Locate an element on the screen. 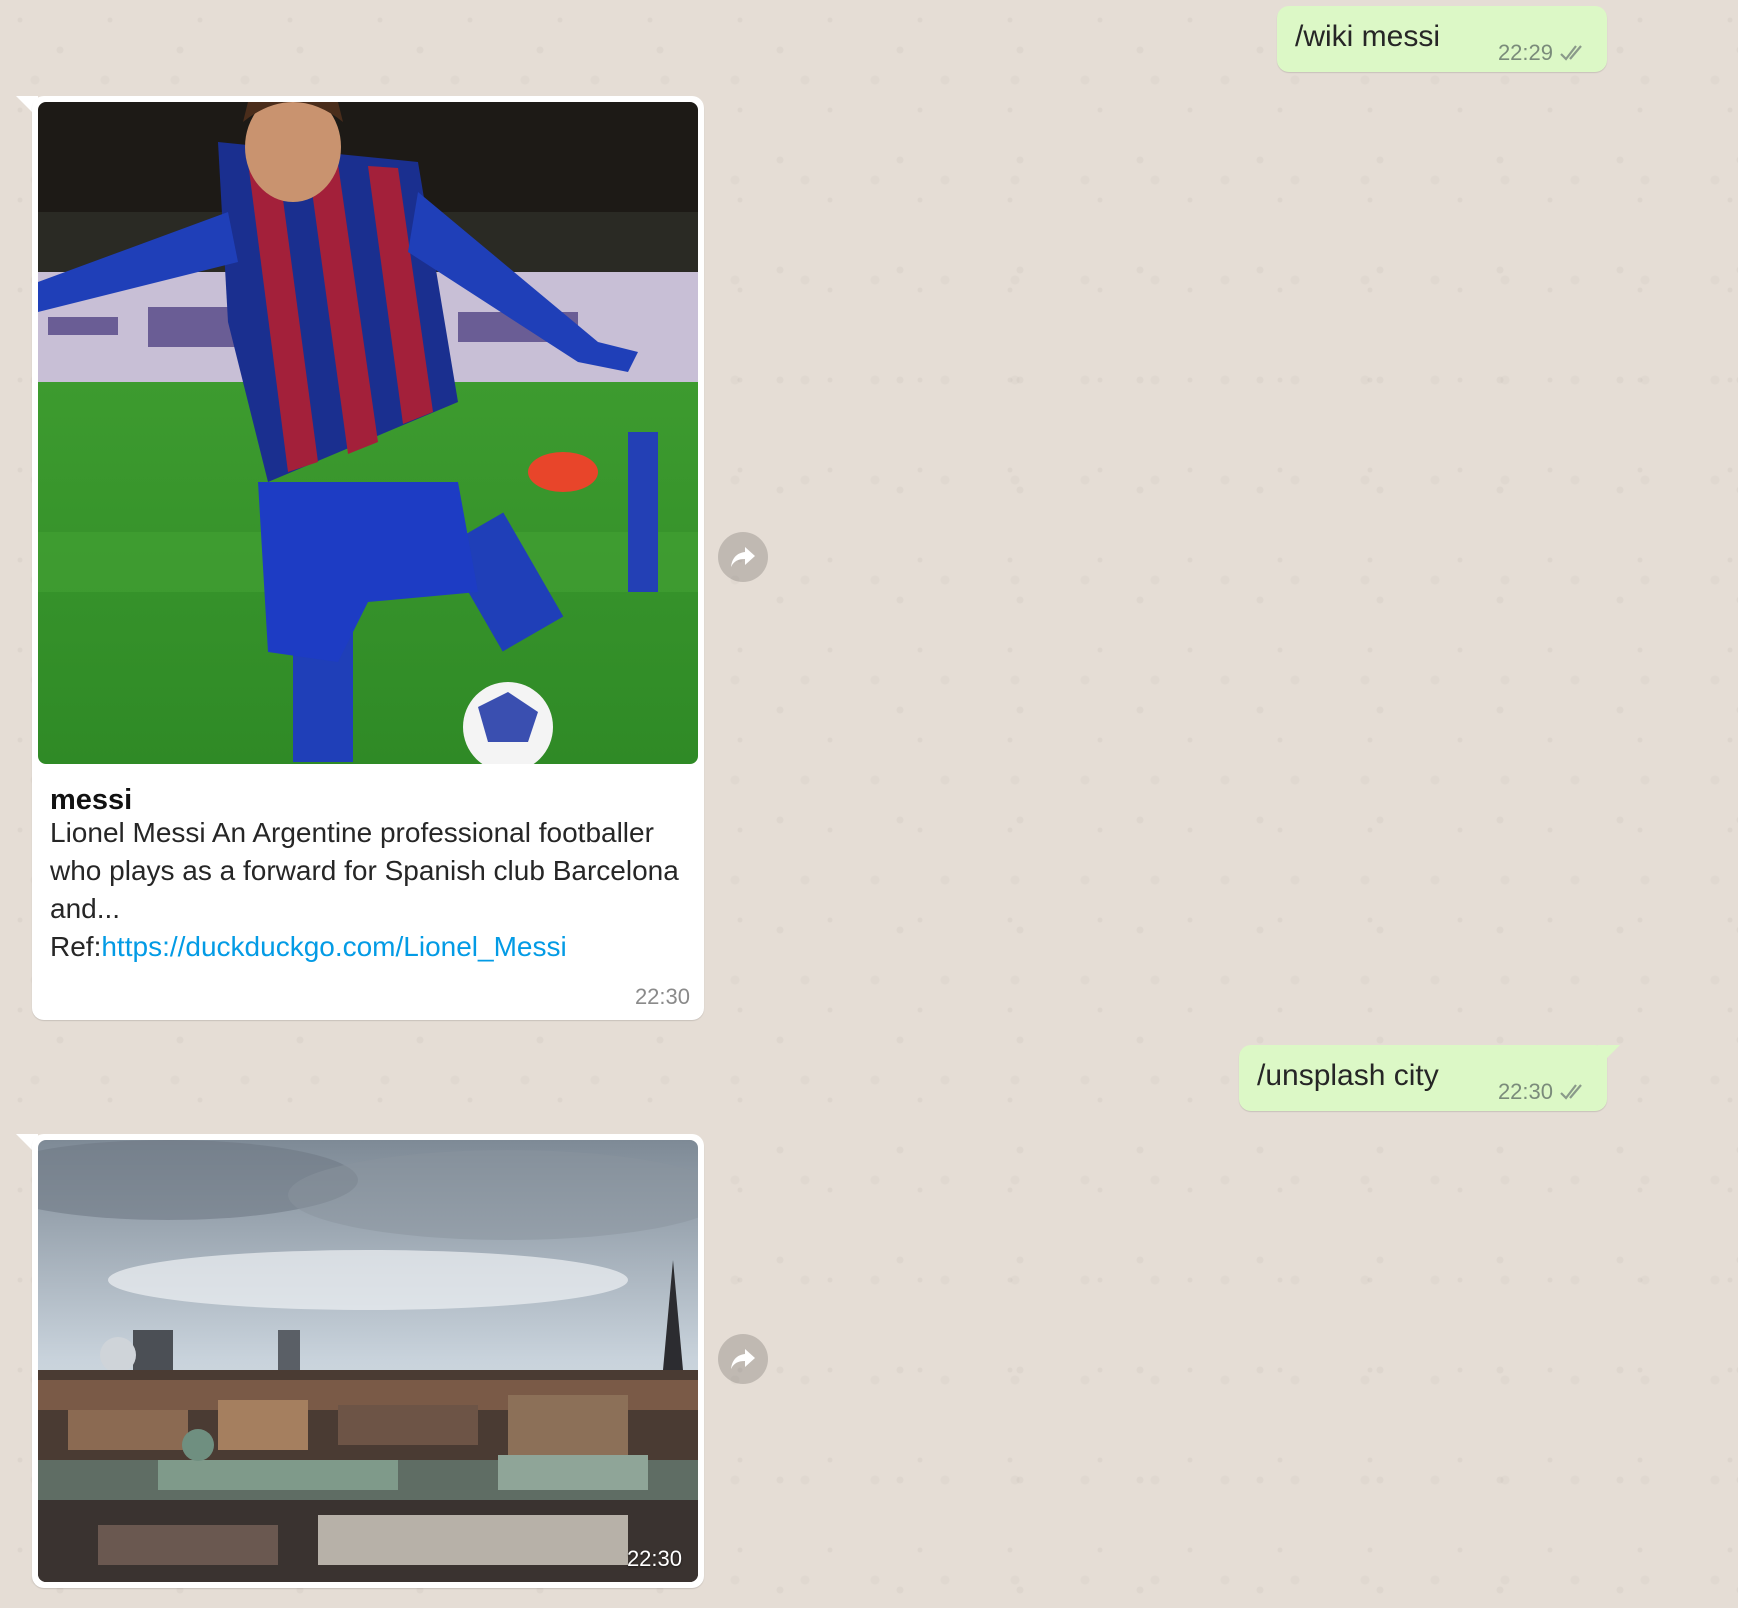 This screenshot has width=1738, height=1608. message-meta: 22:30 is located at coordinates (1544, 1092).